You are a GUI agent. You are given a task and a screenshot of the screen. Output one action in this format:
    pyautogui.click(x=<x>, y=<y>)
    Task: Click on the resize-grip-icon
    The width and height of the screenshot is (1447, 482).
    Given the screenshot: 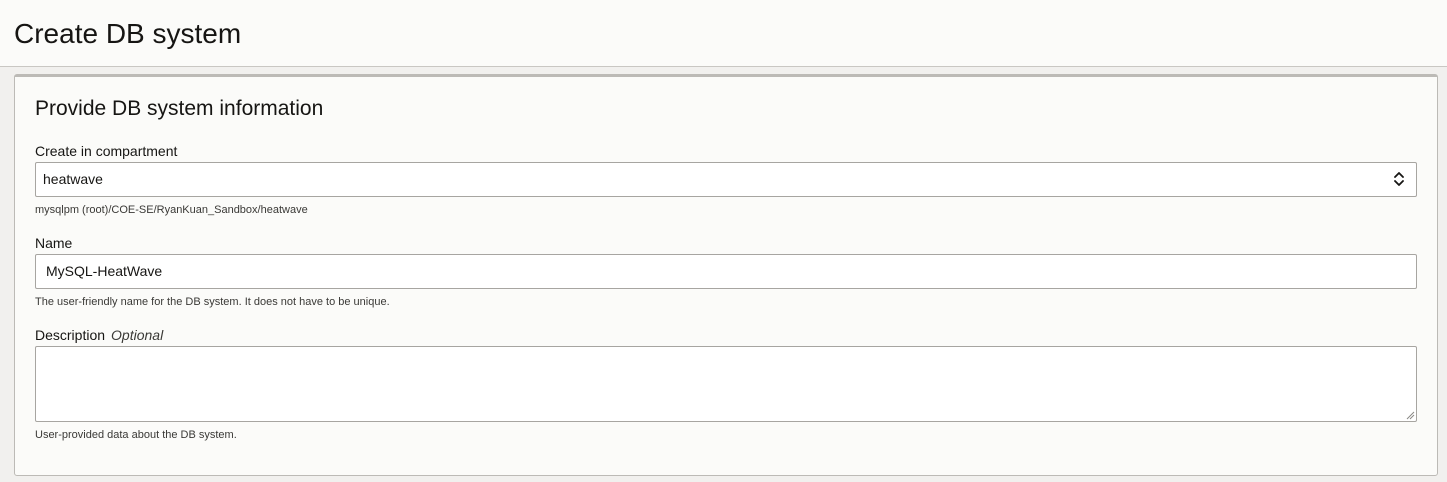 What is the action you would take?
    pyautogui.click(x=1410, y=415)
    